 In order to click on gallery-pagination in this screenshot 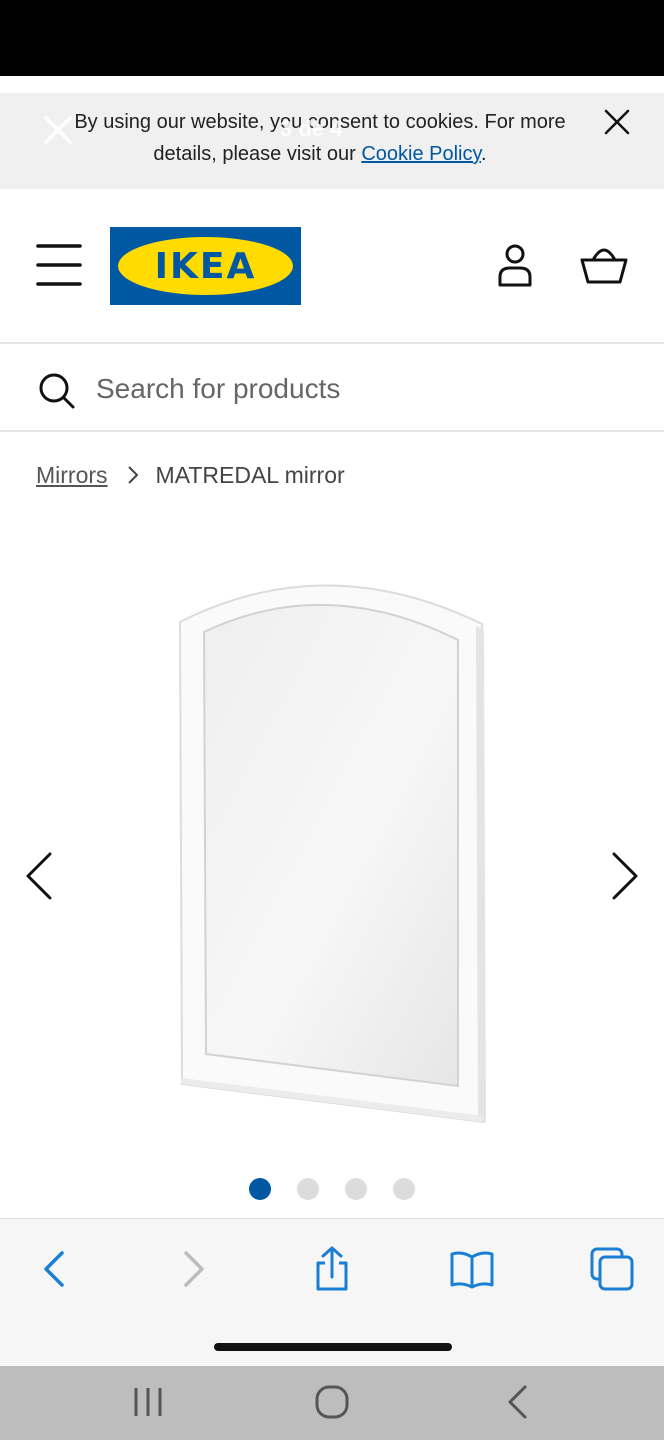, I will do `click(332, 1190)`.